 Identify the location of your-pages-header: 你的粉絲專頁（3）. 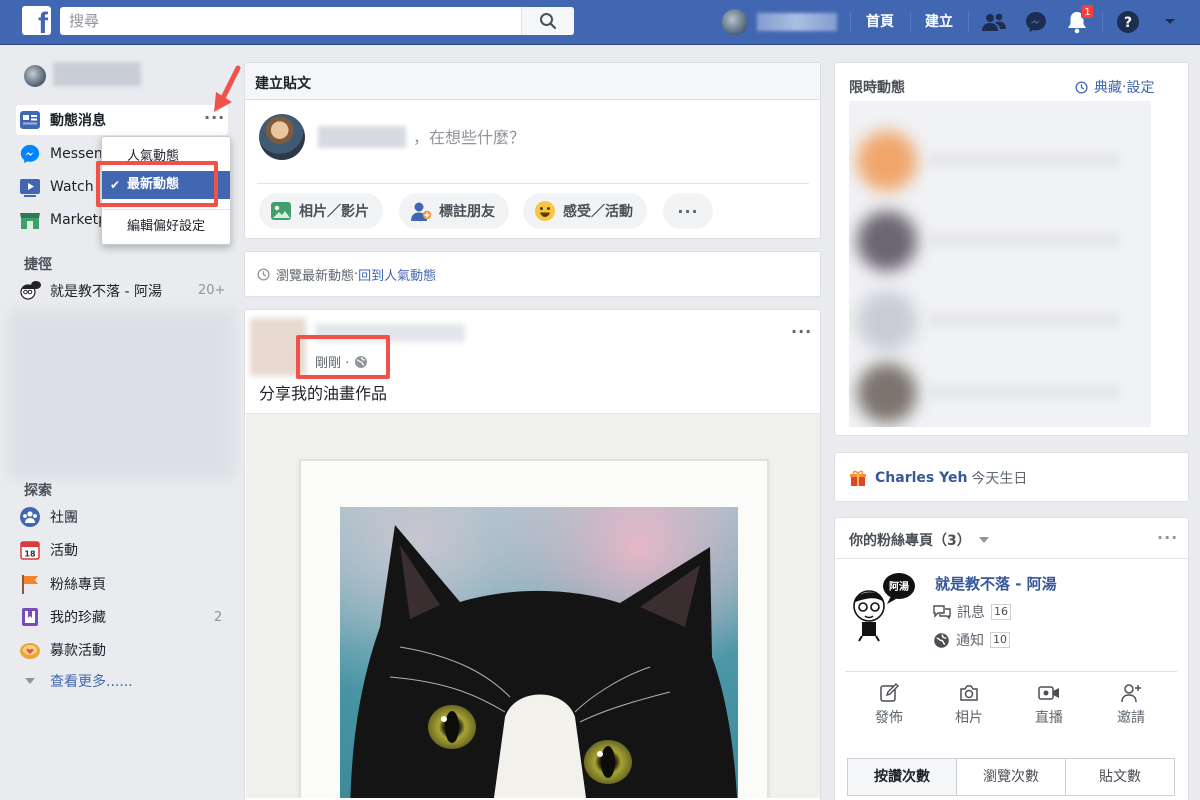
(919, 540).